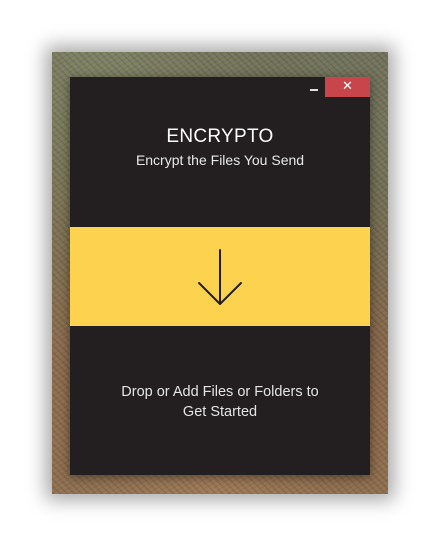 This screenshot has height=547, width=440. What do you see at coordinates (220, 392) in the screenshot?
I see `drop-instructions-line-1: Drop or Add Files or Folders to` at bounding box center [220, 392].